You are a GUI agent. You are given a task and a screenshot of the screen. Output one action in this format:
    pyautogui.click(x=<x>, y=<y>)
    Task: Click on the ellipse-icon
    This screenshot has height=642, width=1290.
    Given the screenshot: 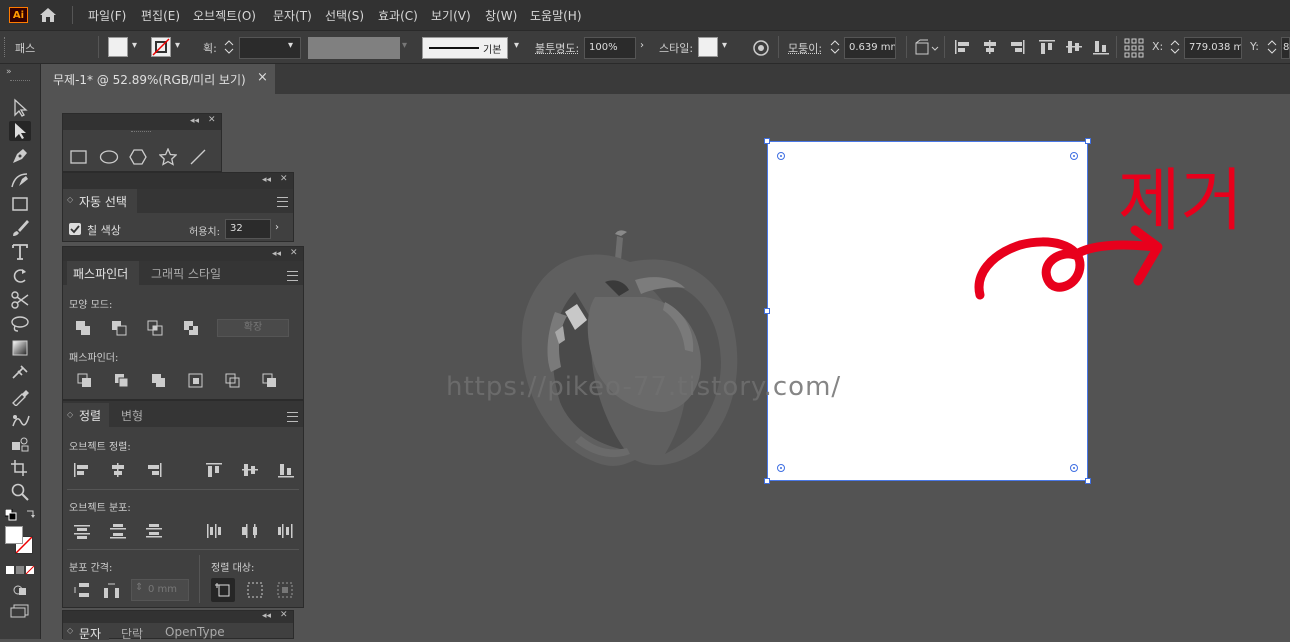 What is the action you would take?
    pyautogui.click(x=109, y=158)
    